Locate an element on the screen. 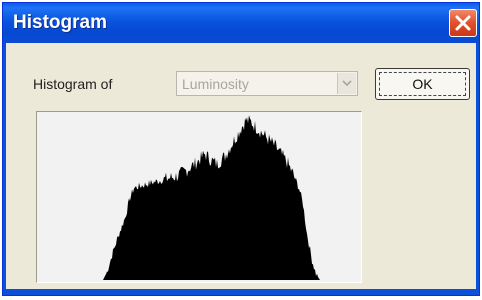 Image resolution: width=482 pixels, height=300 pixels. window-frame-right is located at coordinates (477, 169).